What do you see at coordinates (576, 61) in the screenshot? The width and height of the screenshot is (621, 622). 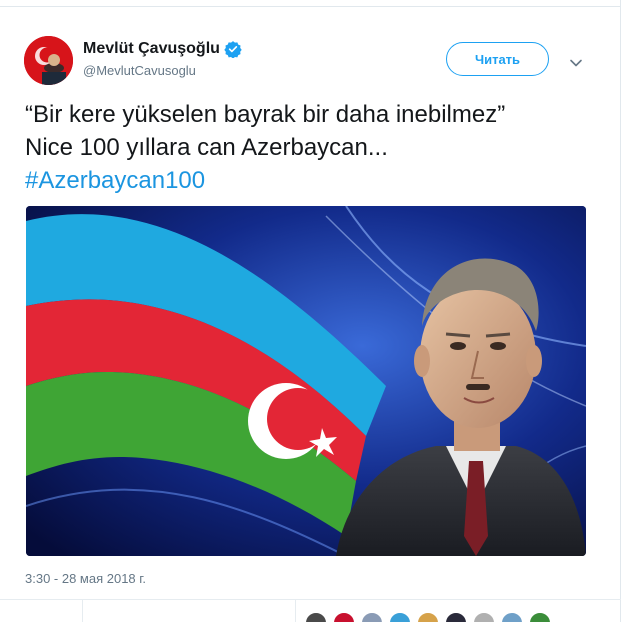 I see `chevron-down-icon` at bounding box center [576, 61].